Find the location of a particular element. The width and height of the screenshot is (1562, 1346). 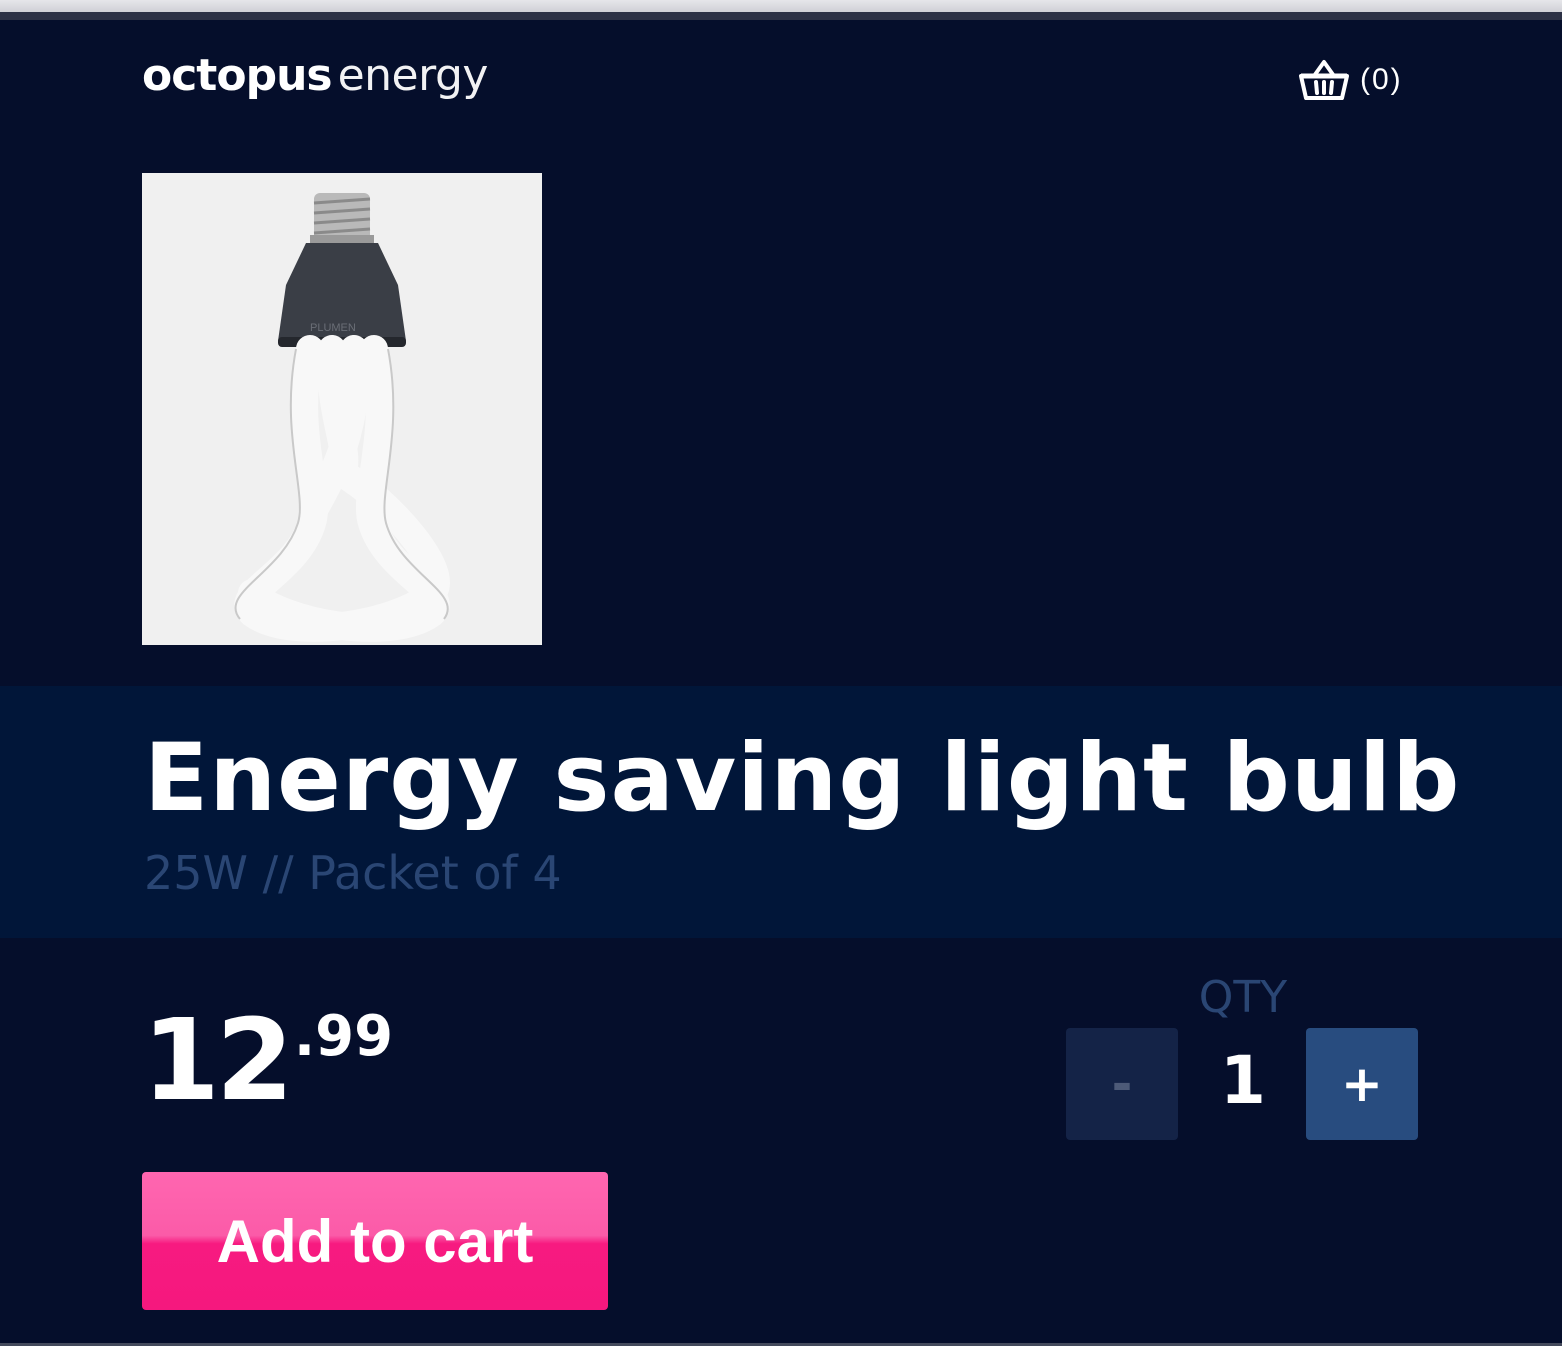

product-image: PLUMEN is located at coordinates (342, 409).